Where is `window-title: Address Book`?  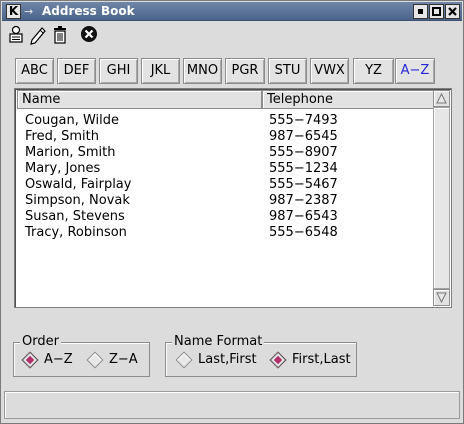 window-title: Address Book is located at coordinates (88, 11).